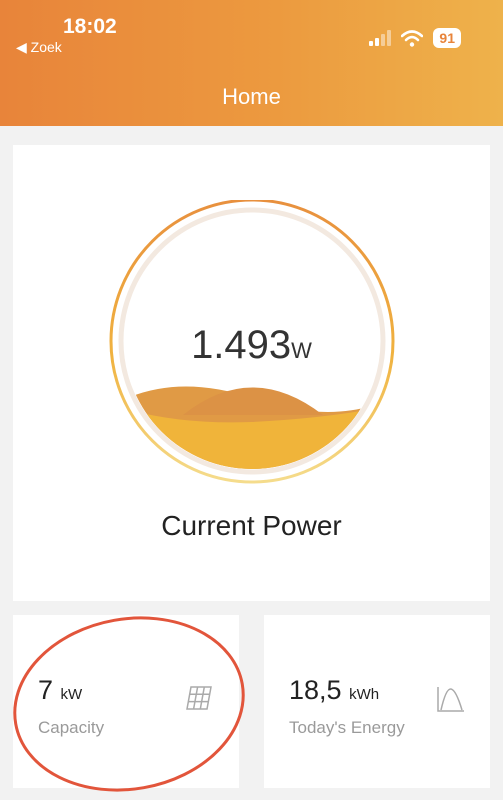  What do you see at coordinates (199, 698) in the screenshot?
I see `solar-panel-icon` at bounding box center [199, 698].